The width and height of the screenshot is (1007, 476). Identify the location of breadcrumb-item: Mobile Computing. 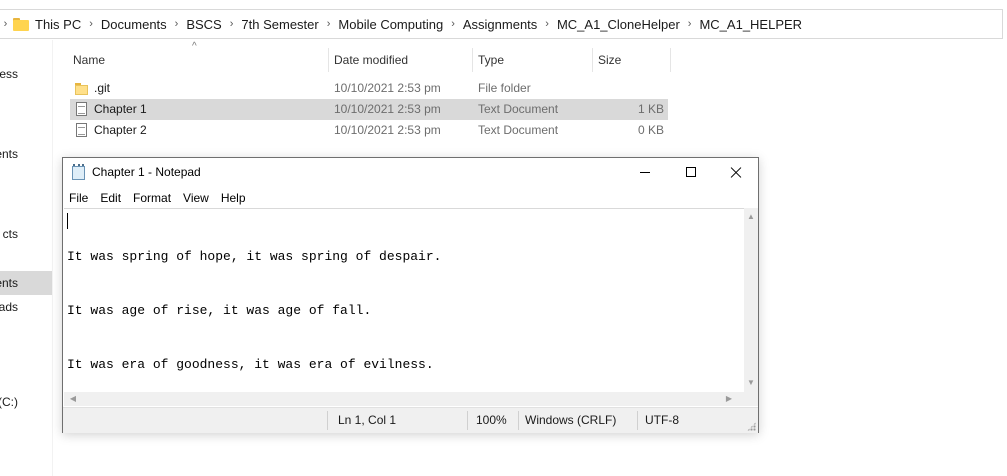
(390, 24).